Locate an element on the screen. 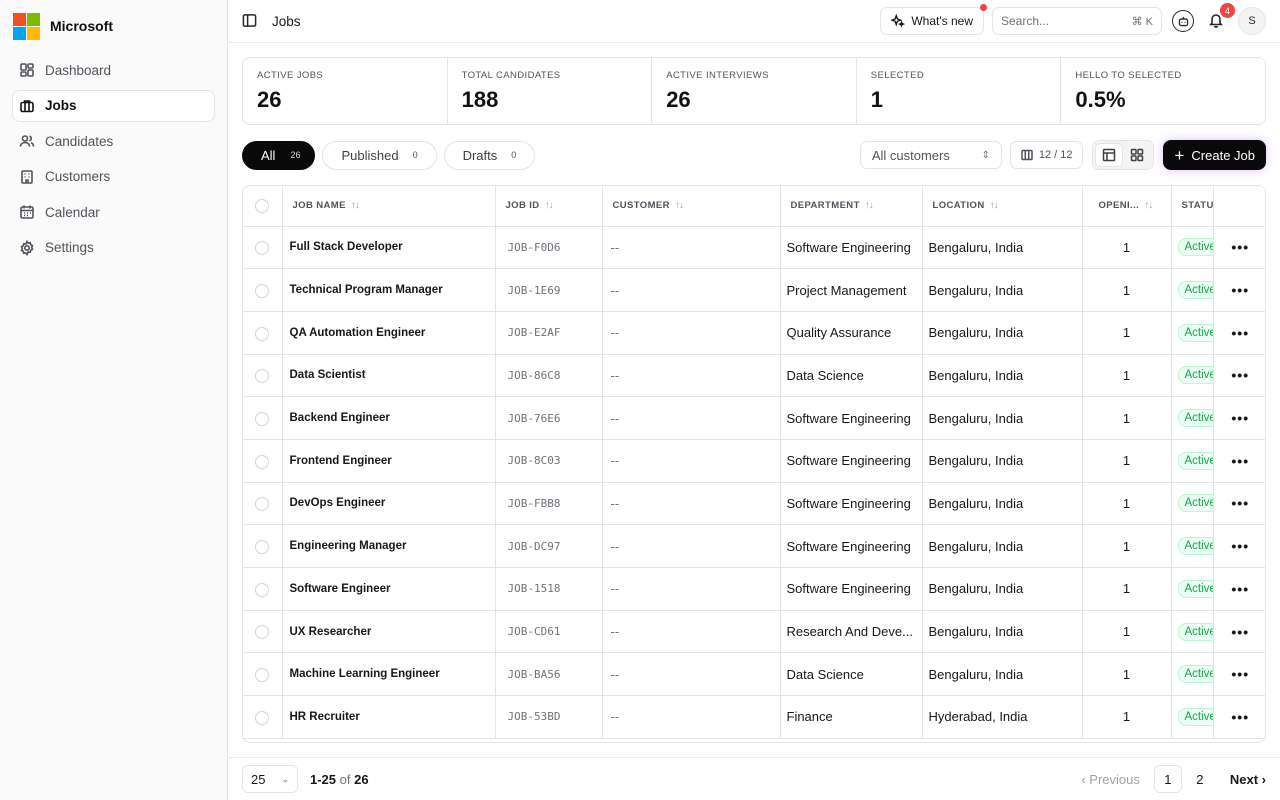 The height and width of the screenshot is (800, 1280). tab-drafts: Drafts 0 is located at coordinates (489, 155).